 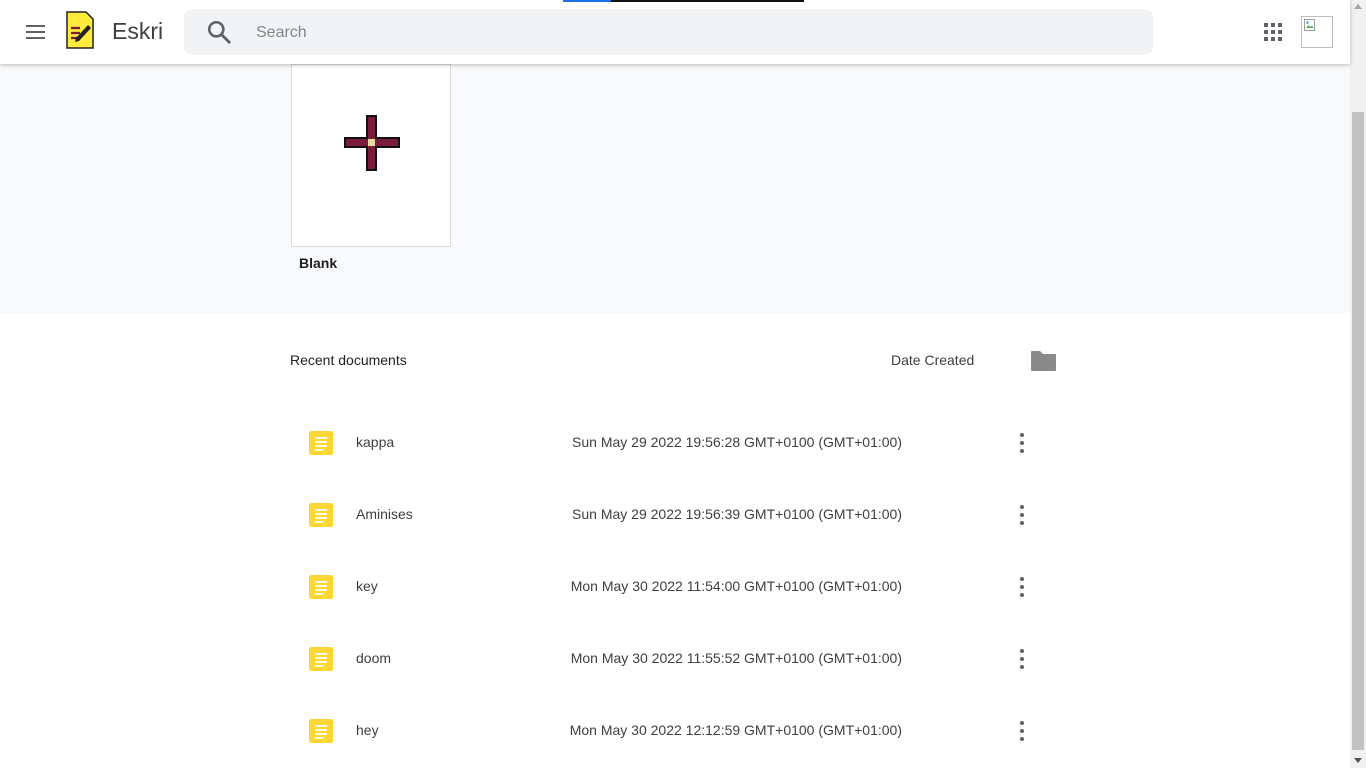 I want to click on top-app-bar: Eskri, so click(x=675, y=32).